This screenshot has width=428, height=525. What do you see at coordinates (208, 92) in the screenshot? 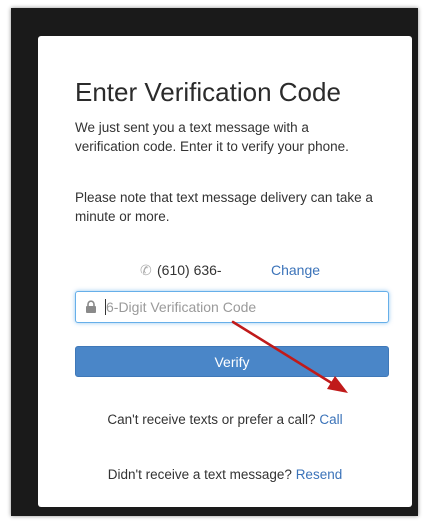
I see `dialog-title: Enter Verification Code` at bounding box center [208, 92].